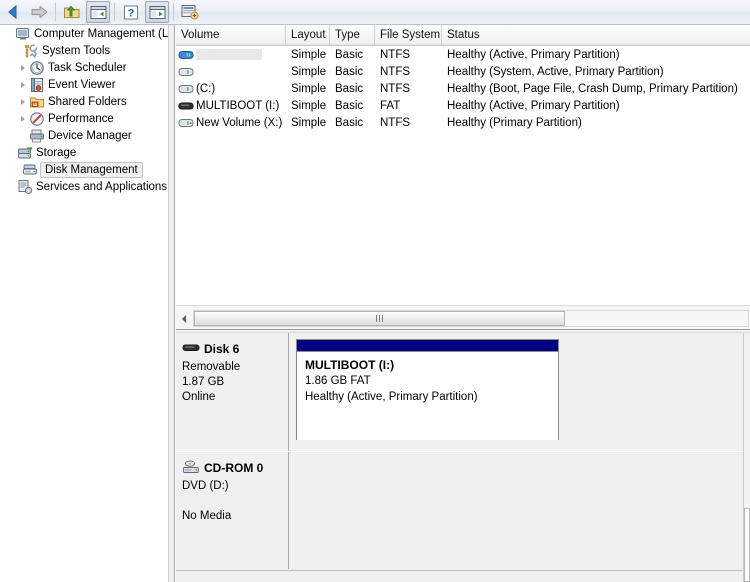 The height and width of the screenshot is (582, 750). Describe the element at coordinates (408, 35) in the screenshot. I see `column-header-file-system: File System` at that location.